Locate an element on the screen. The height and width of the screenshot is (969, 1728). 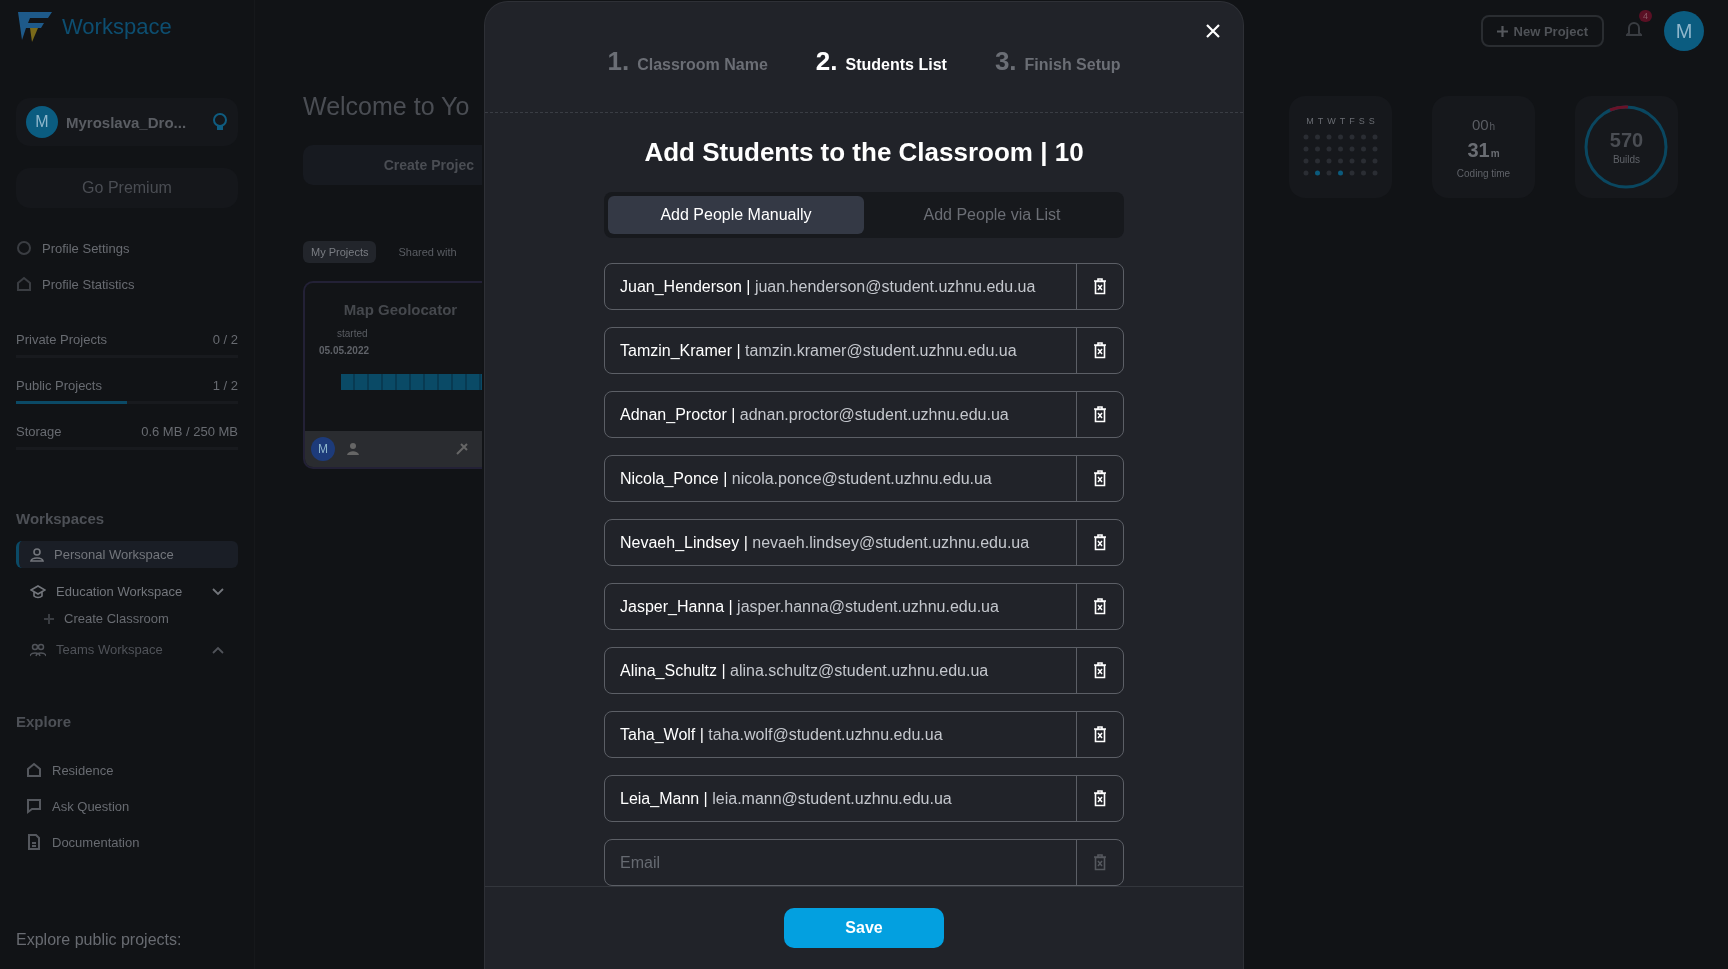
weekday-label: M is located at coordinates (1310, 121).